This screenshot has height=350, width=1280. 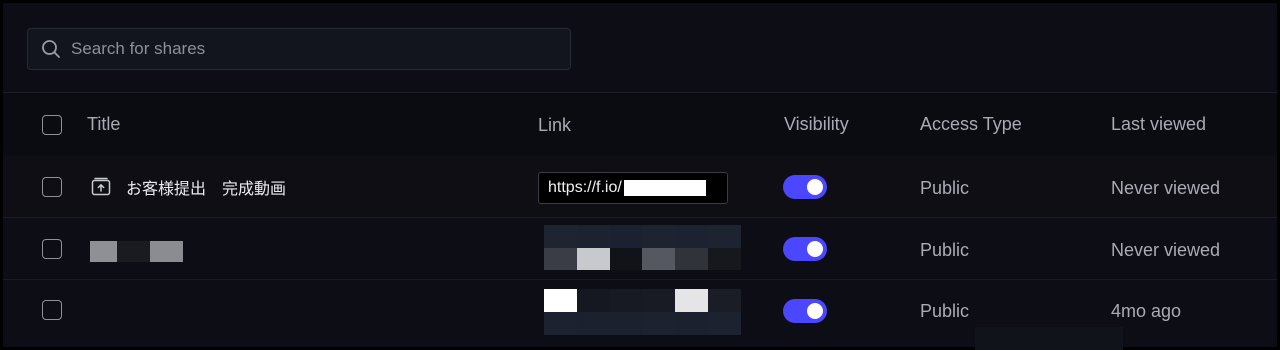 I want to click on share-link-icon, so click(x=101, y=187).